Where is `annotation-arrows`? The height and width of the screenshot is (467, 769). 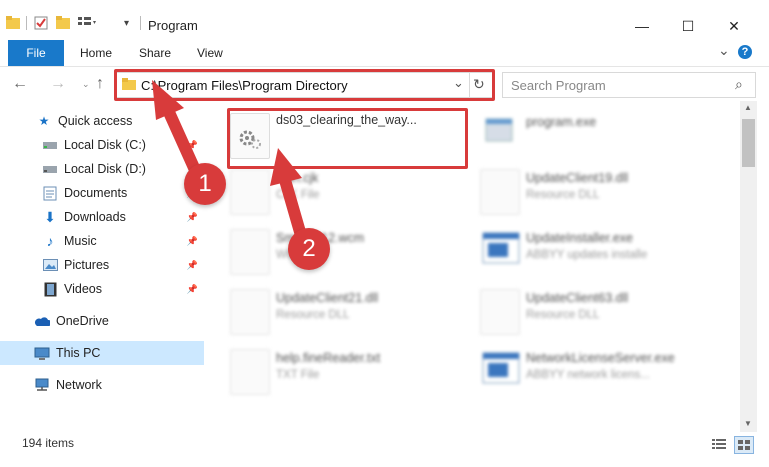
annotation-arrows is located at coordinates (229, 159).